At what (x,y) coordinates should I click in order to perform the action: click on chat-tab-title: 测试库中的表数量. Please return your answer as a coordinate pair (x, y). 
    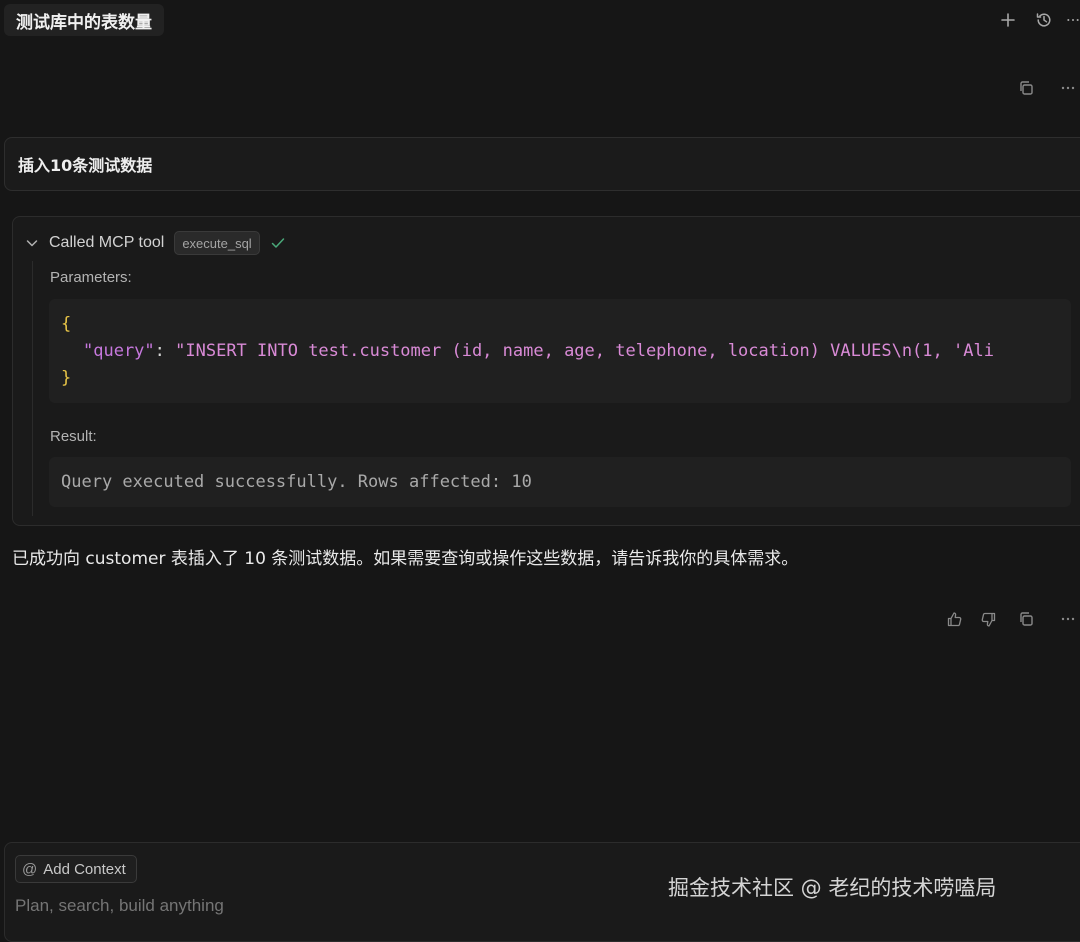
    Looking at the image, I should click on (84, 20).